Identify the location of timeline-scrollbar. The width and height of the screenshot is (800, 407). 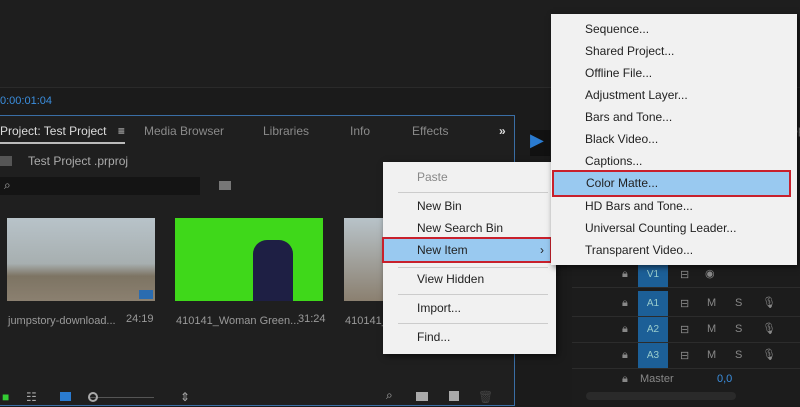
(661, 396).